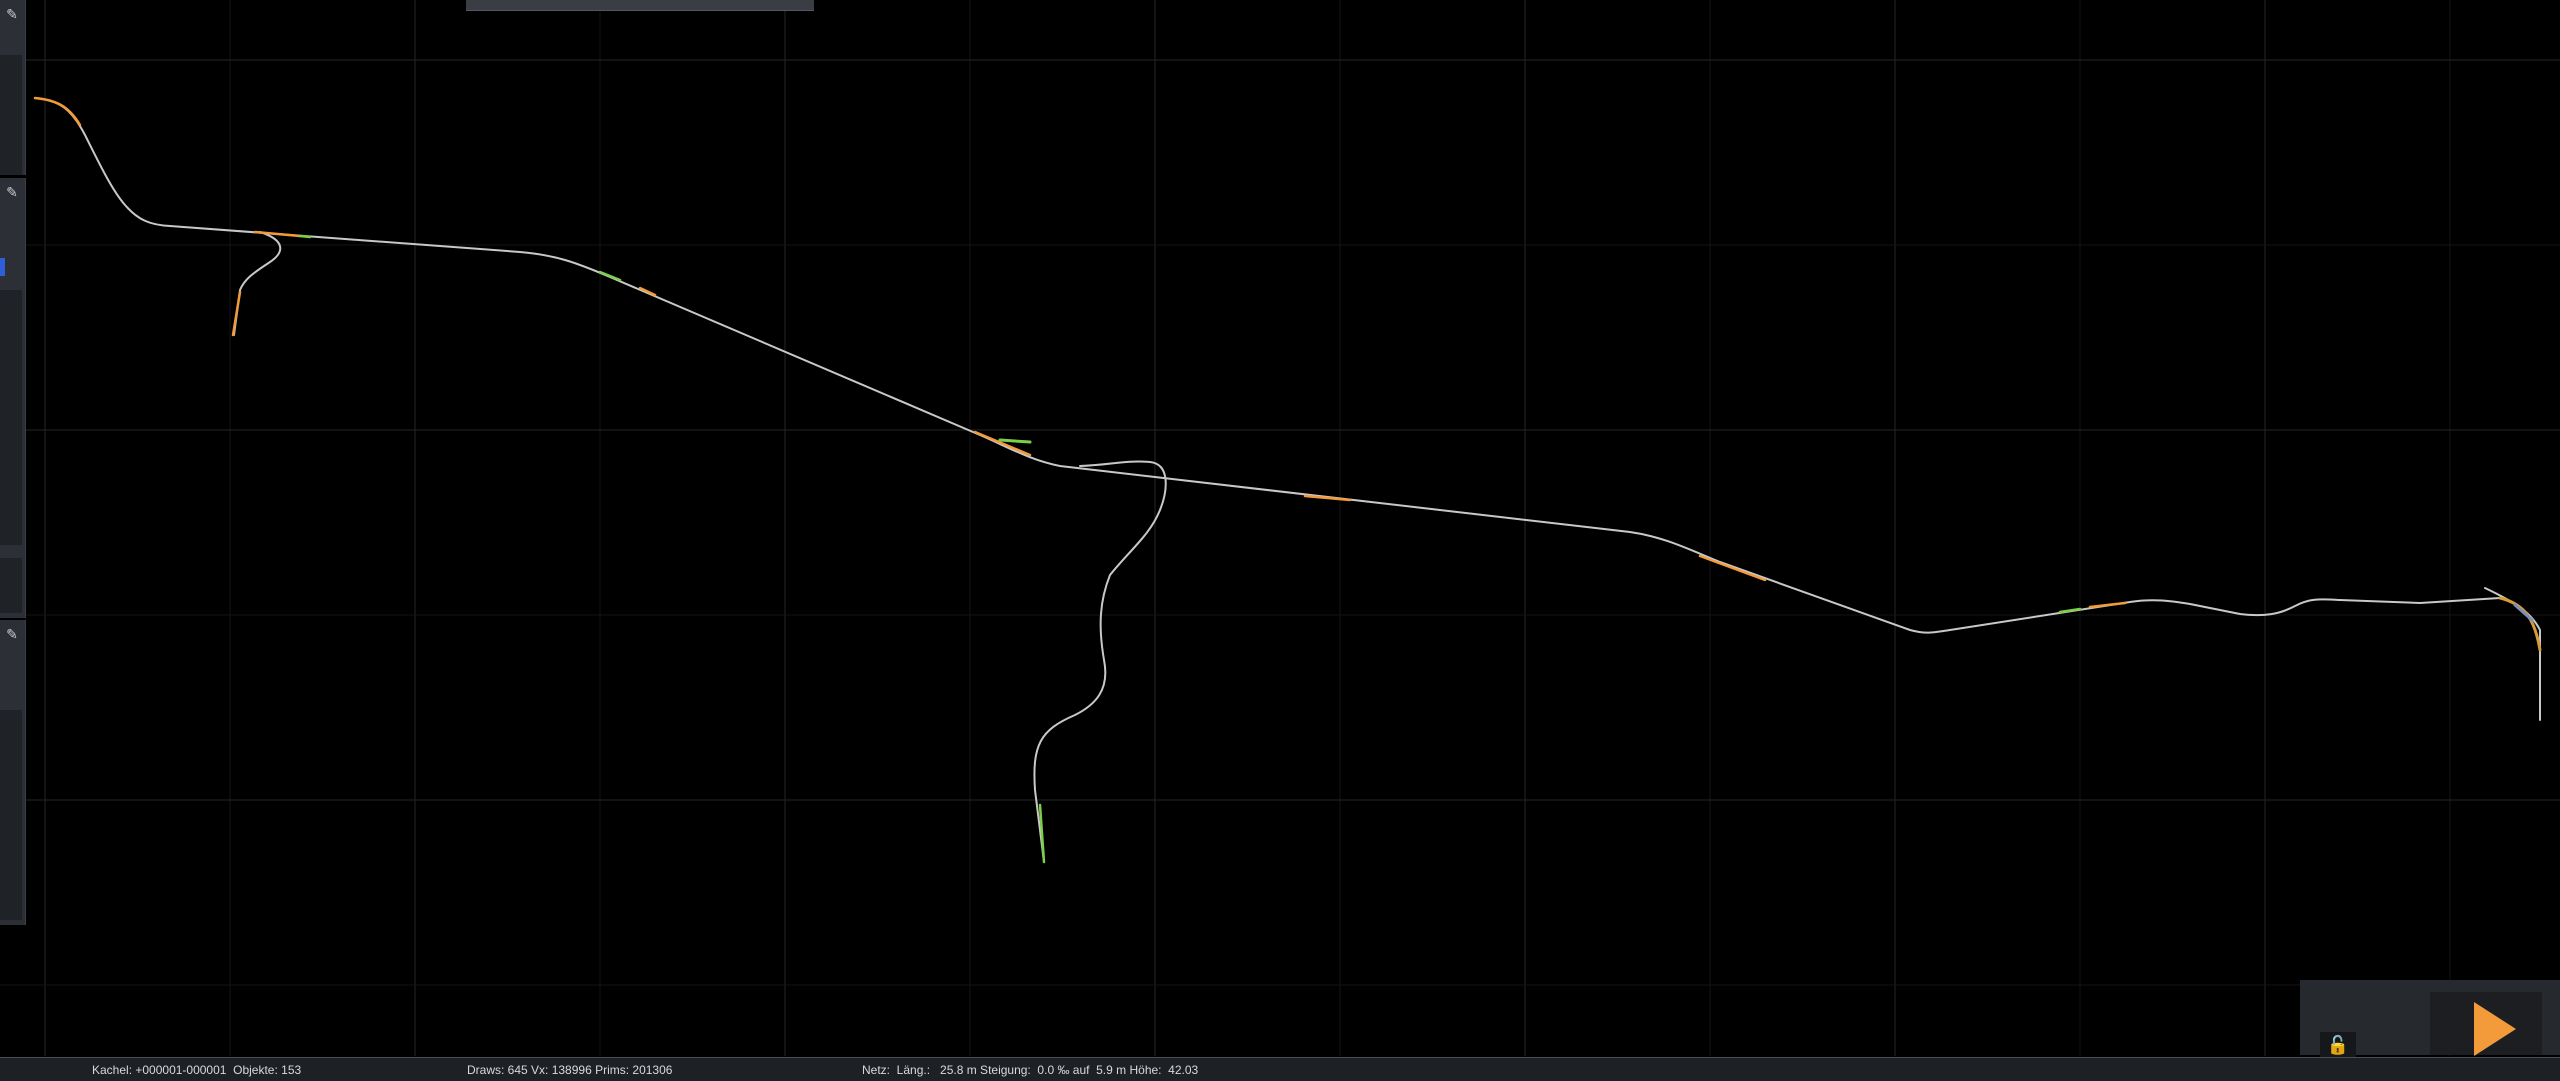 This screenshot has width=2560, height=1081. I want to click on tool-panel-3: ✎, so click(13, 772).